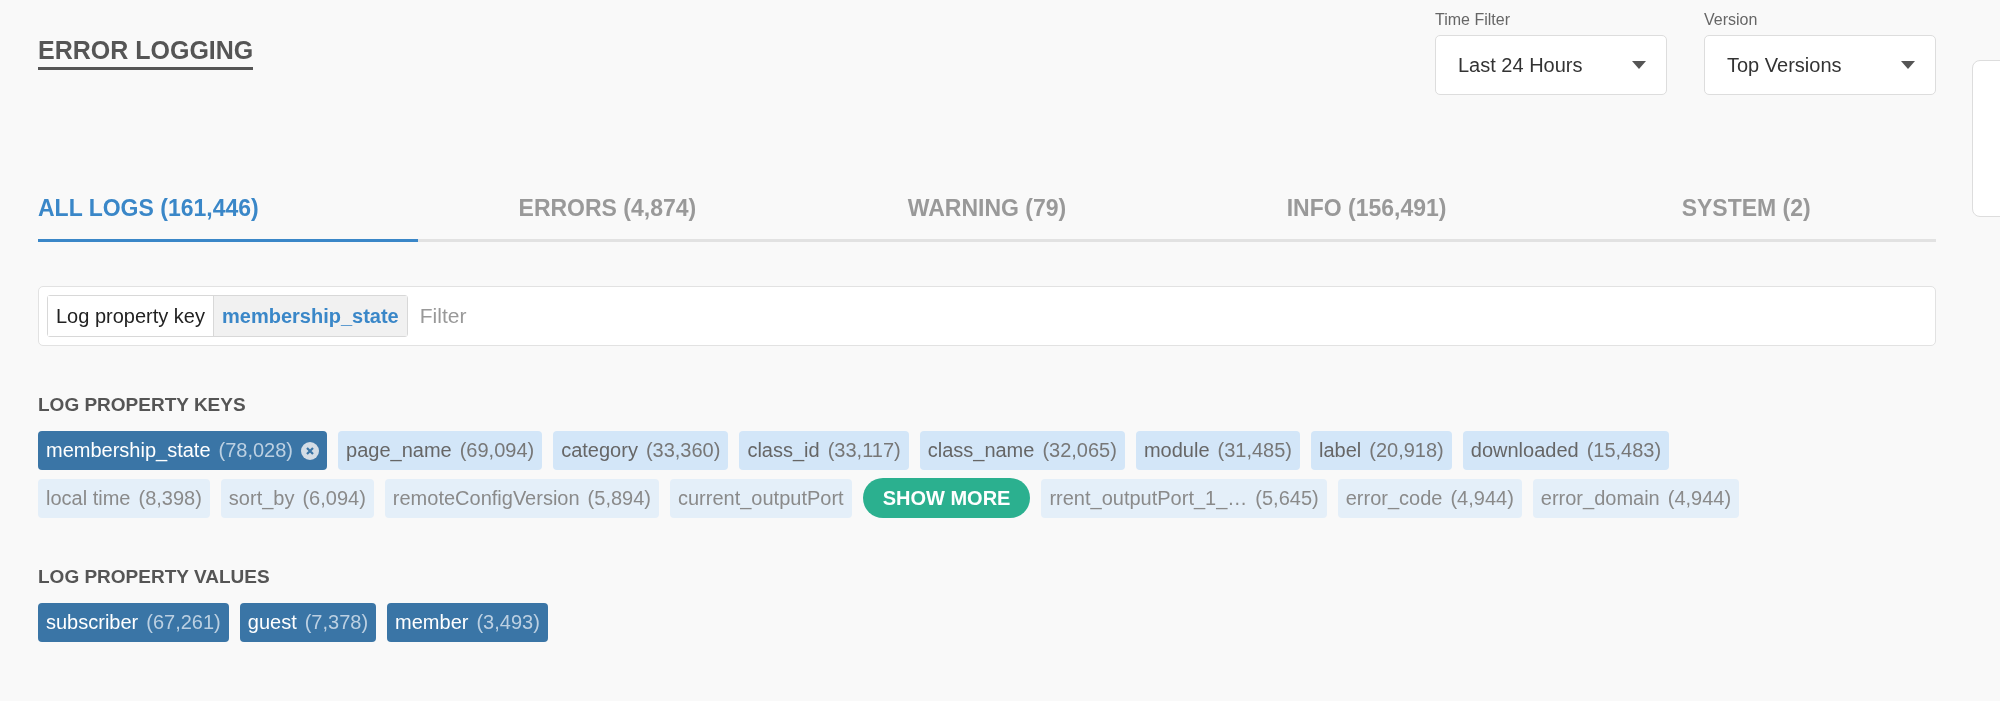 The height and width of the screenshot is (701, 2000). I want to click on tag-chip: current_outputPort, so click(761, 498).